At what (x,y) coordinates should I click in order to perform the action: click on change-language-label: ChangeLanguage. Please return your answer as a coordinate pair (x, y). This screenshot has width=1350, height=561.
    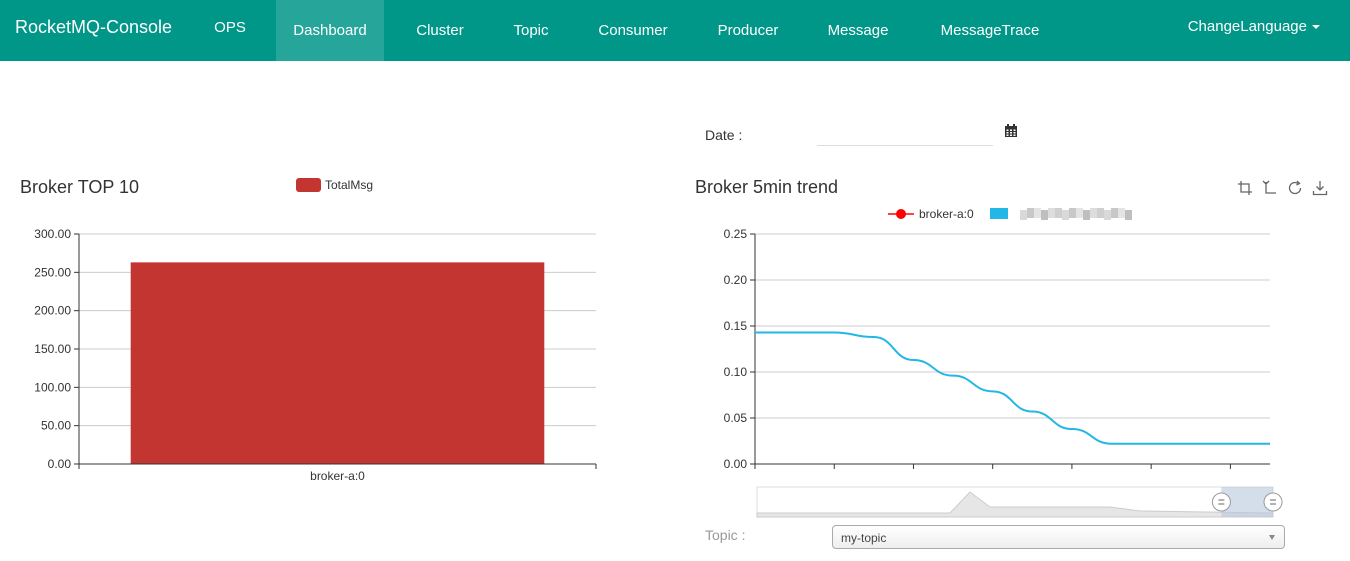
    Looking at the image, I should click on (1247, 26).